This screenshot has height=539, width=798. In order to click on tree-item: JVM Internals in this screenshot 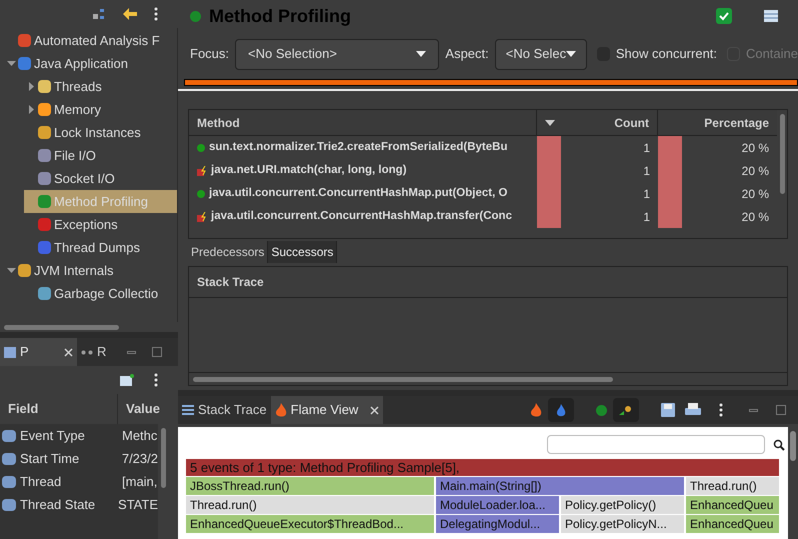, I will do `click(90, 270)`.